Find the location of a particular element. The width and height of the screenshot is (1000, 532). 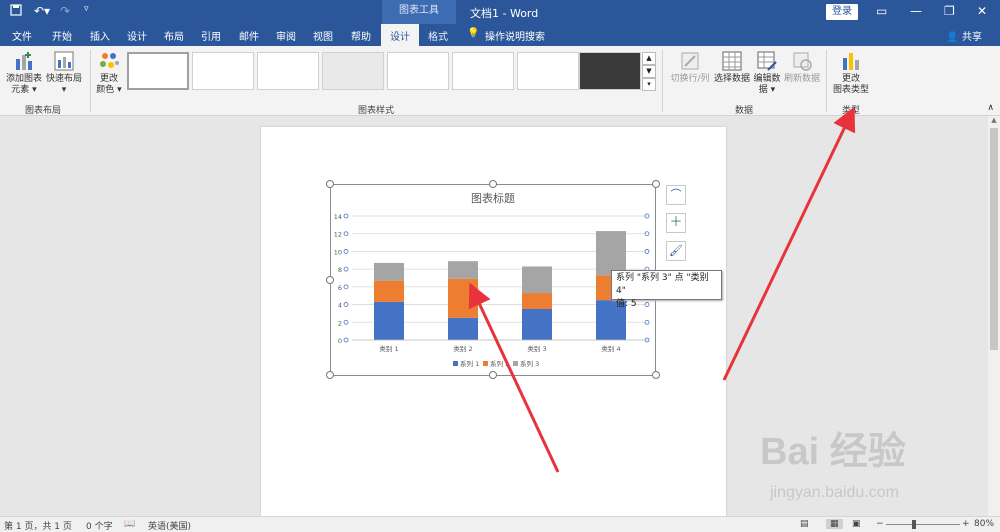

chart-title: 图表标题 is located at coordinates (493, 198).